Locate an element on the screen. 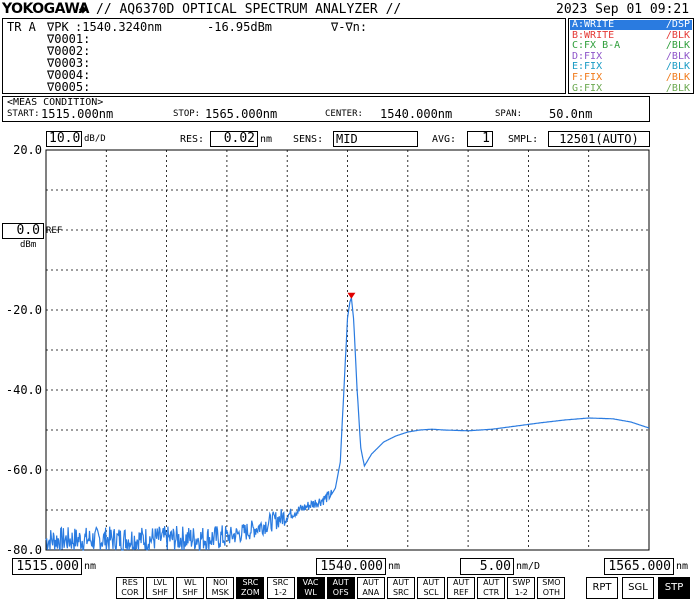  y-tick-label: -20.0 is located at coordinates (23, 310).